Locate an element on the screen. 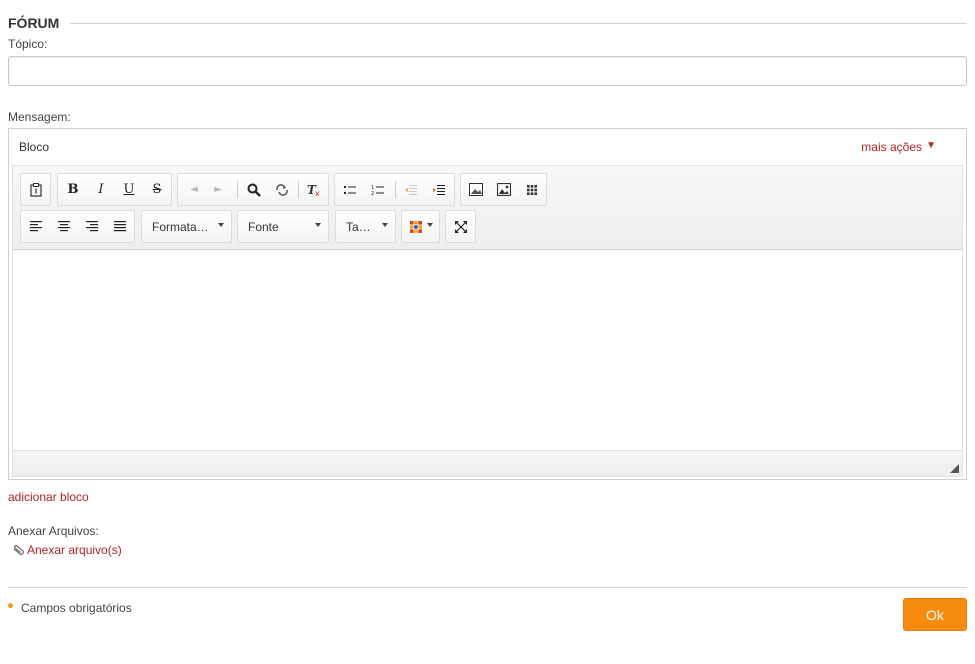 Image resolution: width=975 pixels, height=664 pixels. clear-format-icon: T x is located at coordinates (313, 190).